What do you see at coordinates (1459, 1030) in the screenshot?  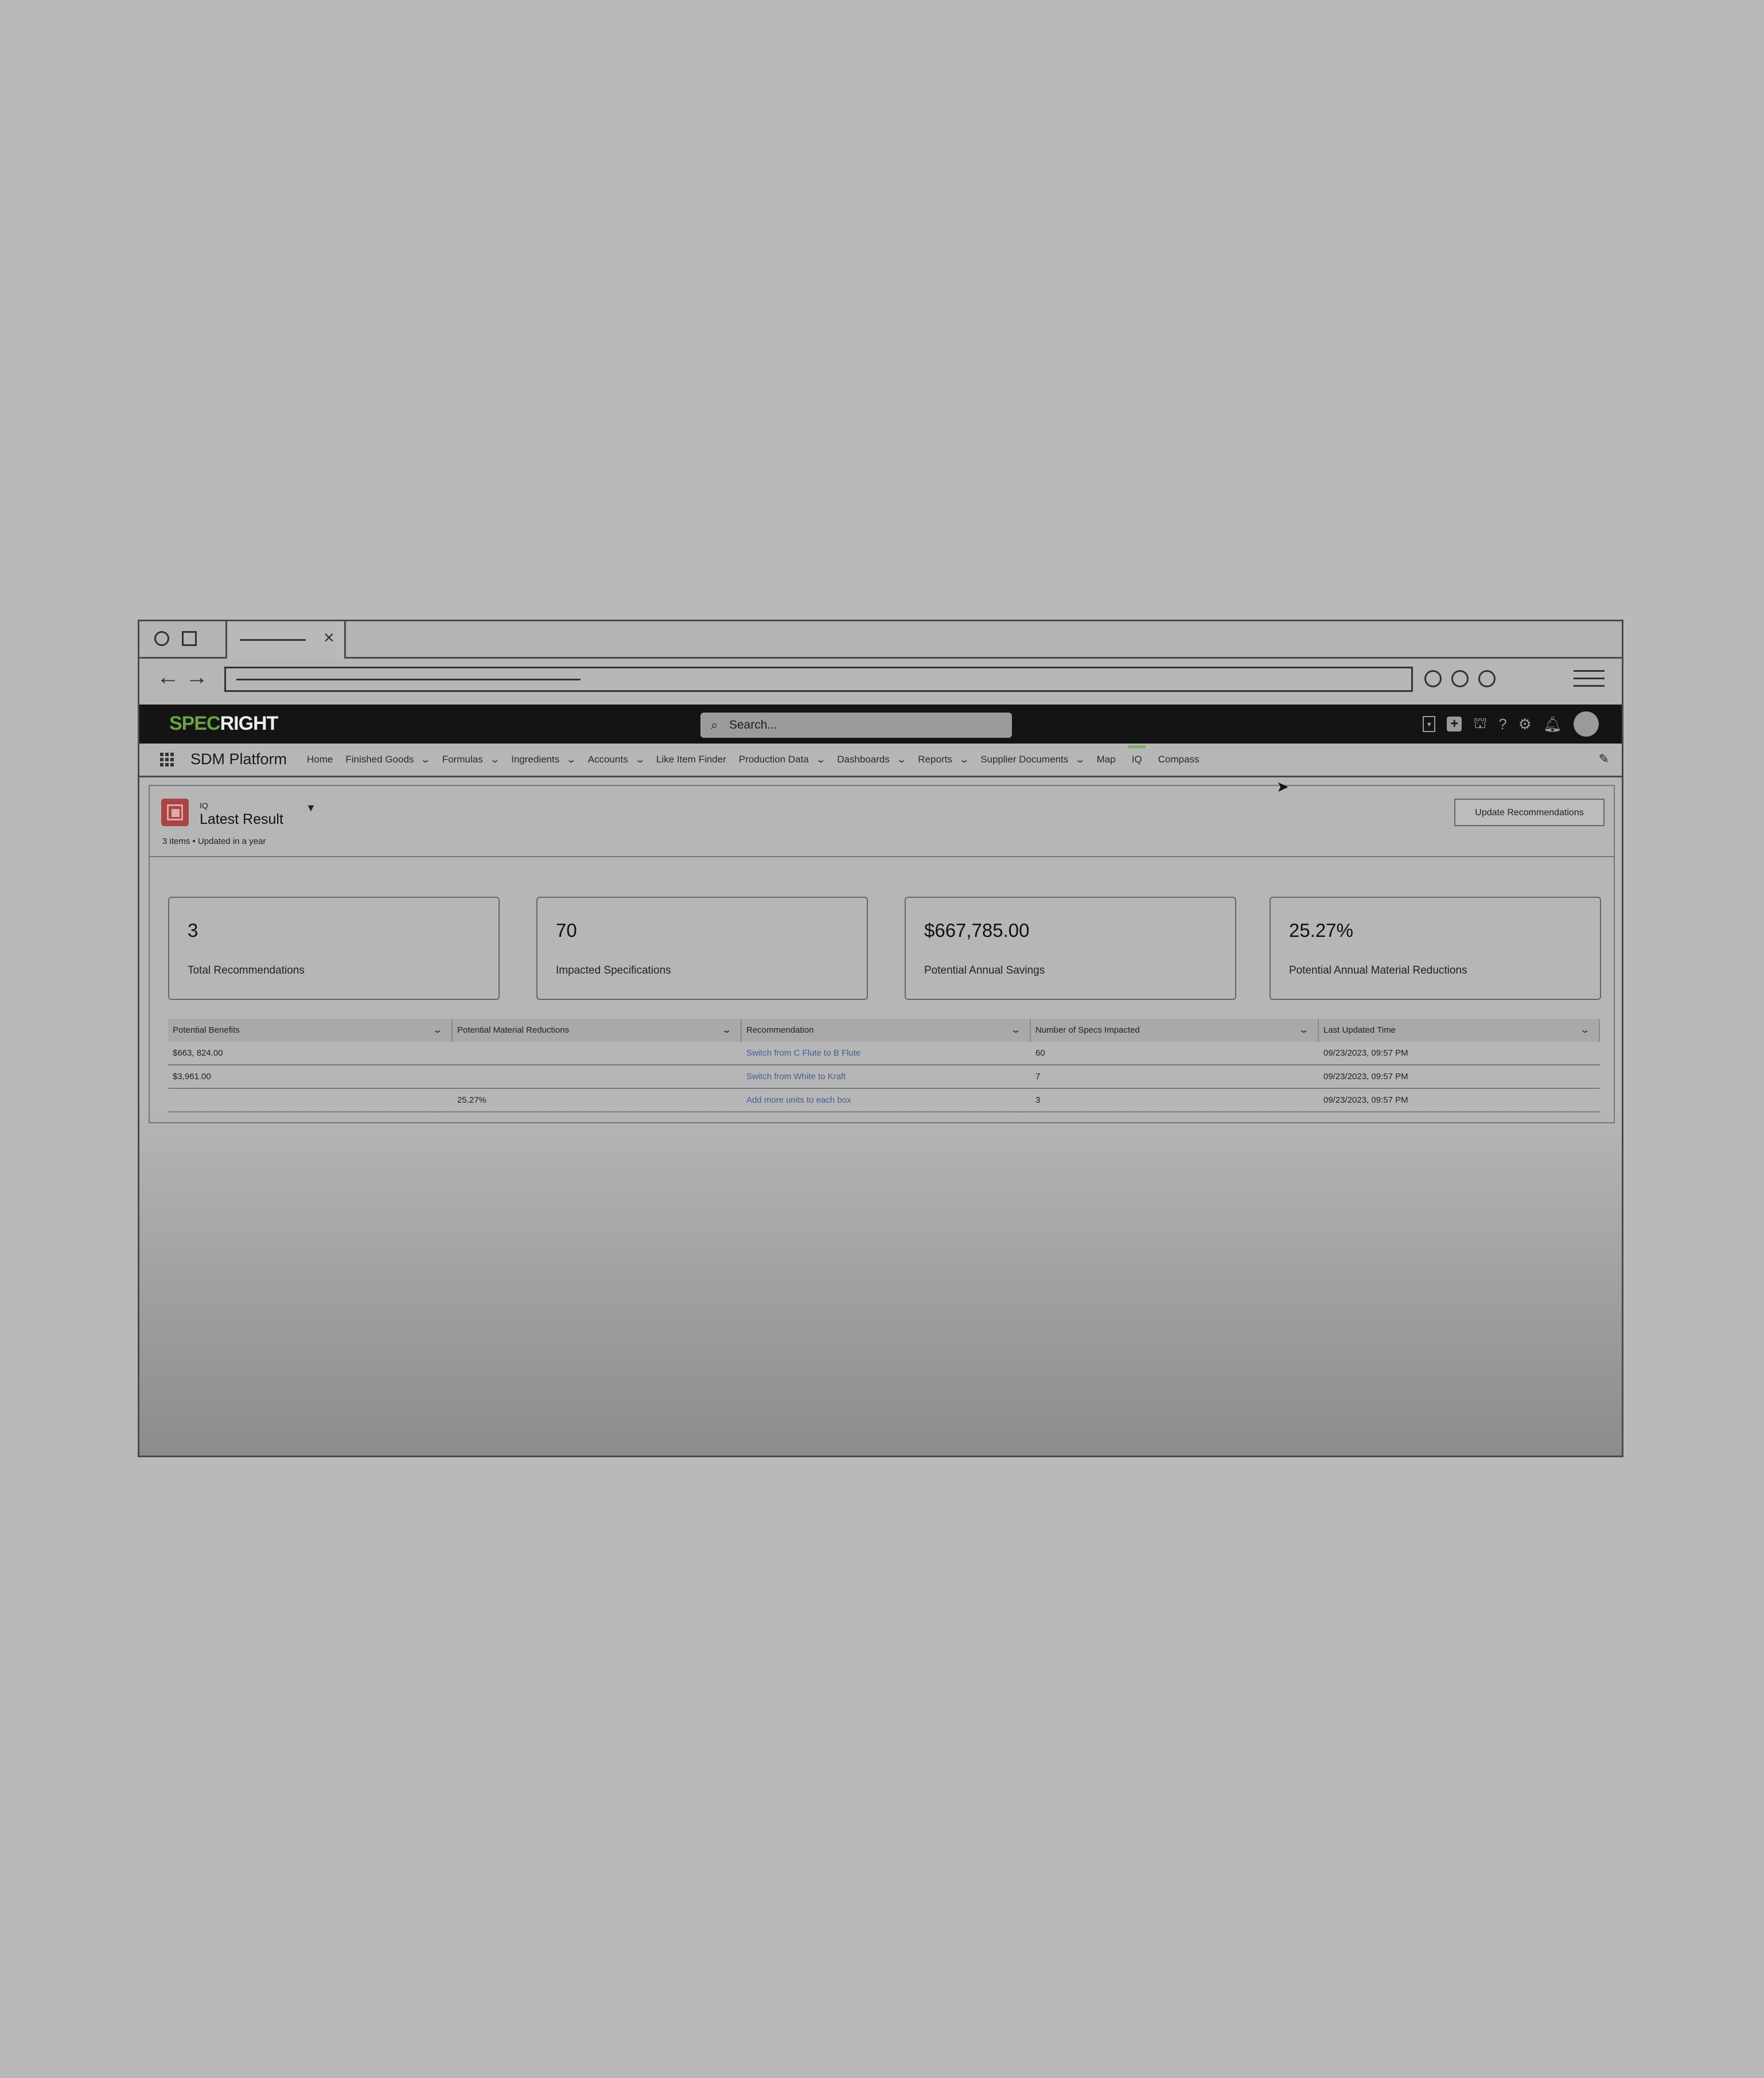 I see `column-header: Last Updated Time ⌄` at bounding box center [1459, 1030].